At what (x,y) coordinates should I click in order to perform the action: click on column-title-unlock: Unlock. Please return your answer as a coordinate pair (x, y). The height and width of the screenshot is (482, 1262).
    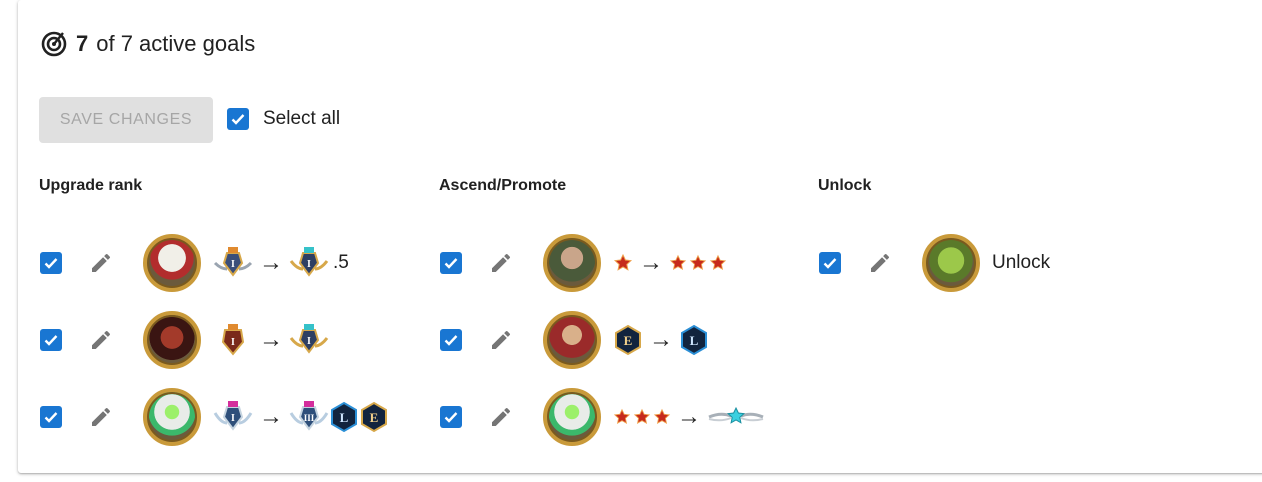
    Looking at the image, I should click on (845, 185).